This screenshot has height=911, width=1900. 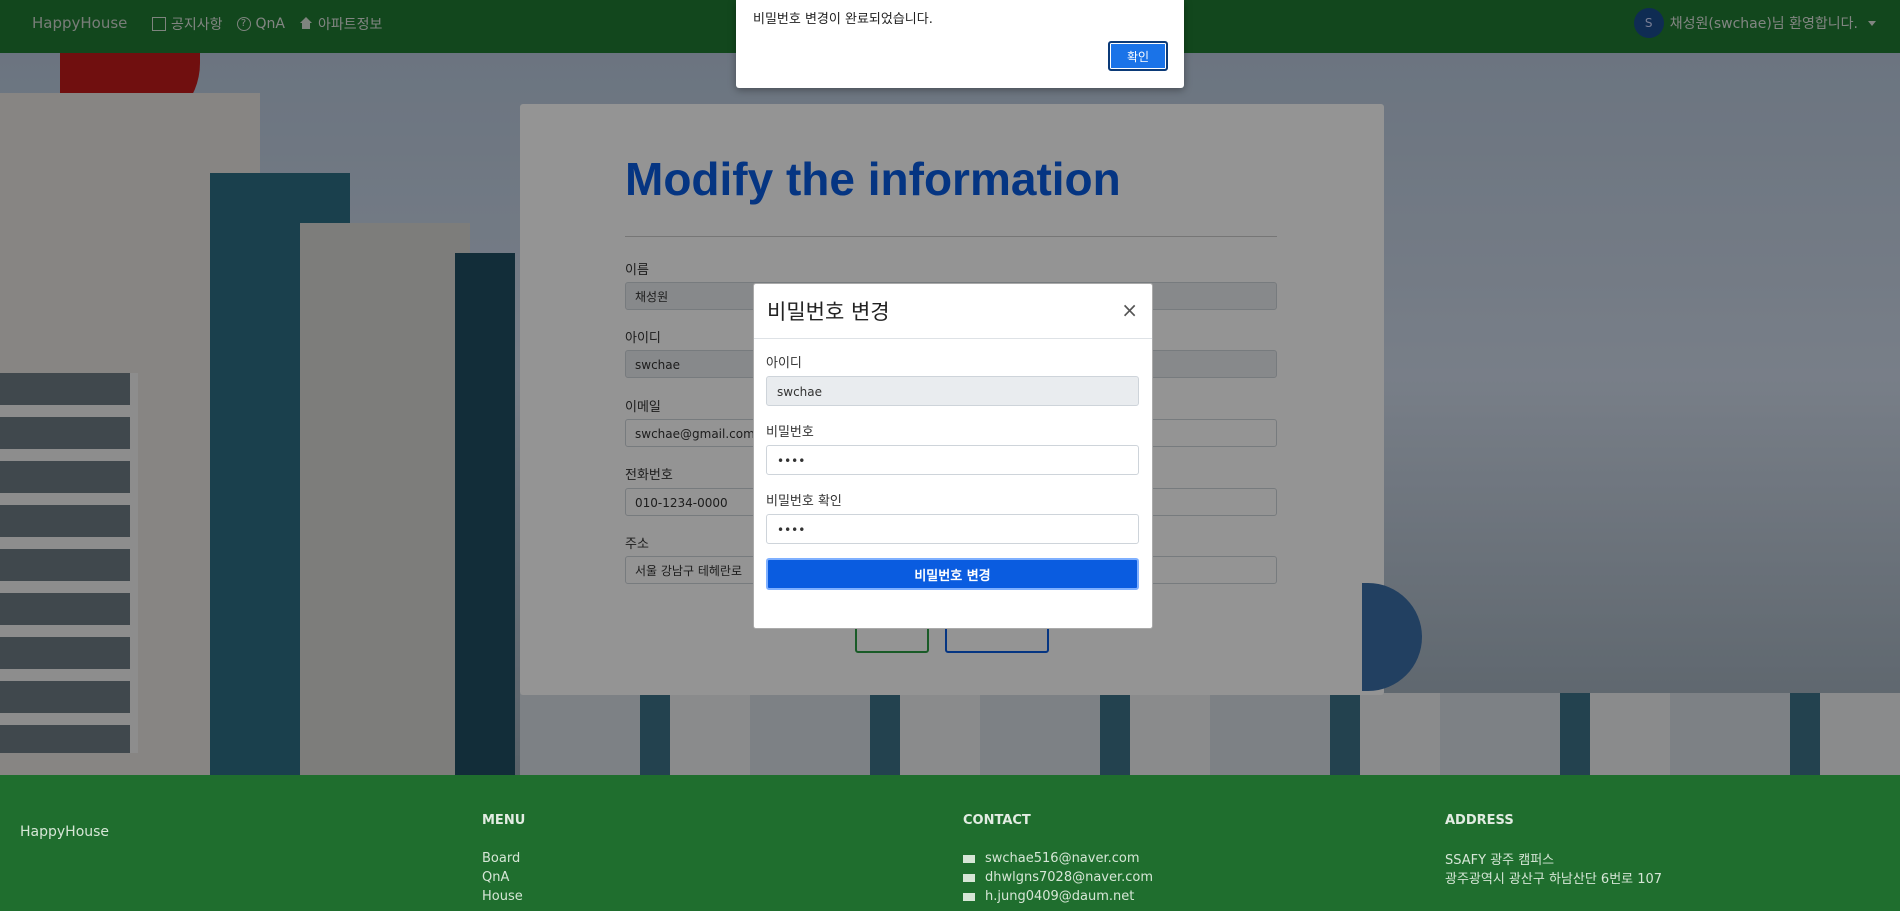 I want to click on footer-menu-heading: MENU, so click(x=504, y=820).